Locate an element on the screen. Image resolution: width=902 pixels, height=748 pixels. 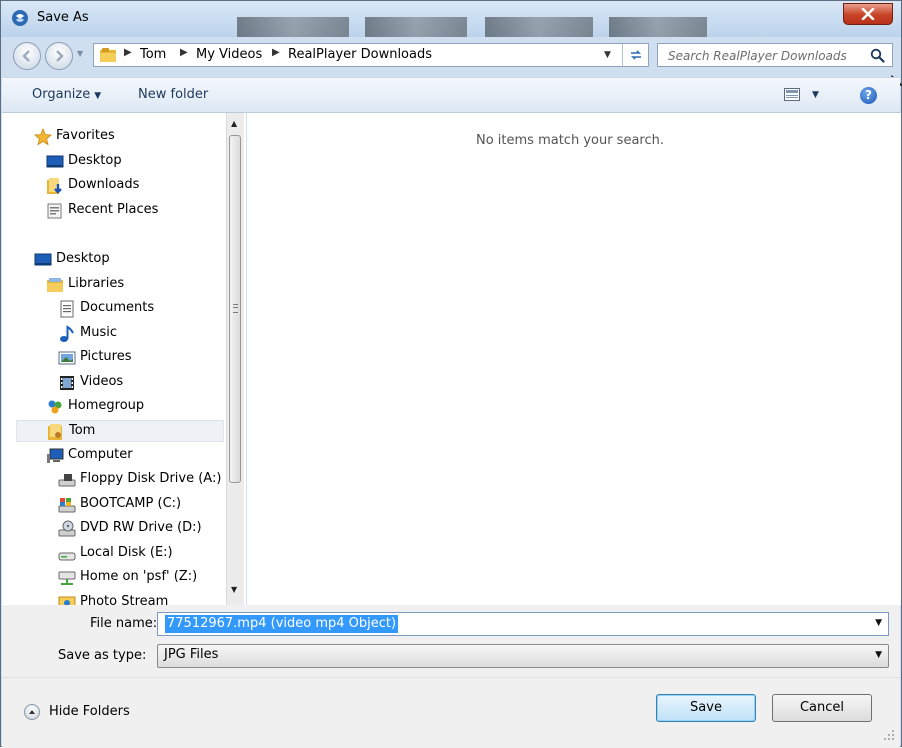
folder-icon is located at coordinates (108, 55).